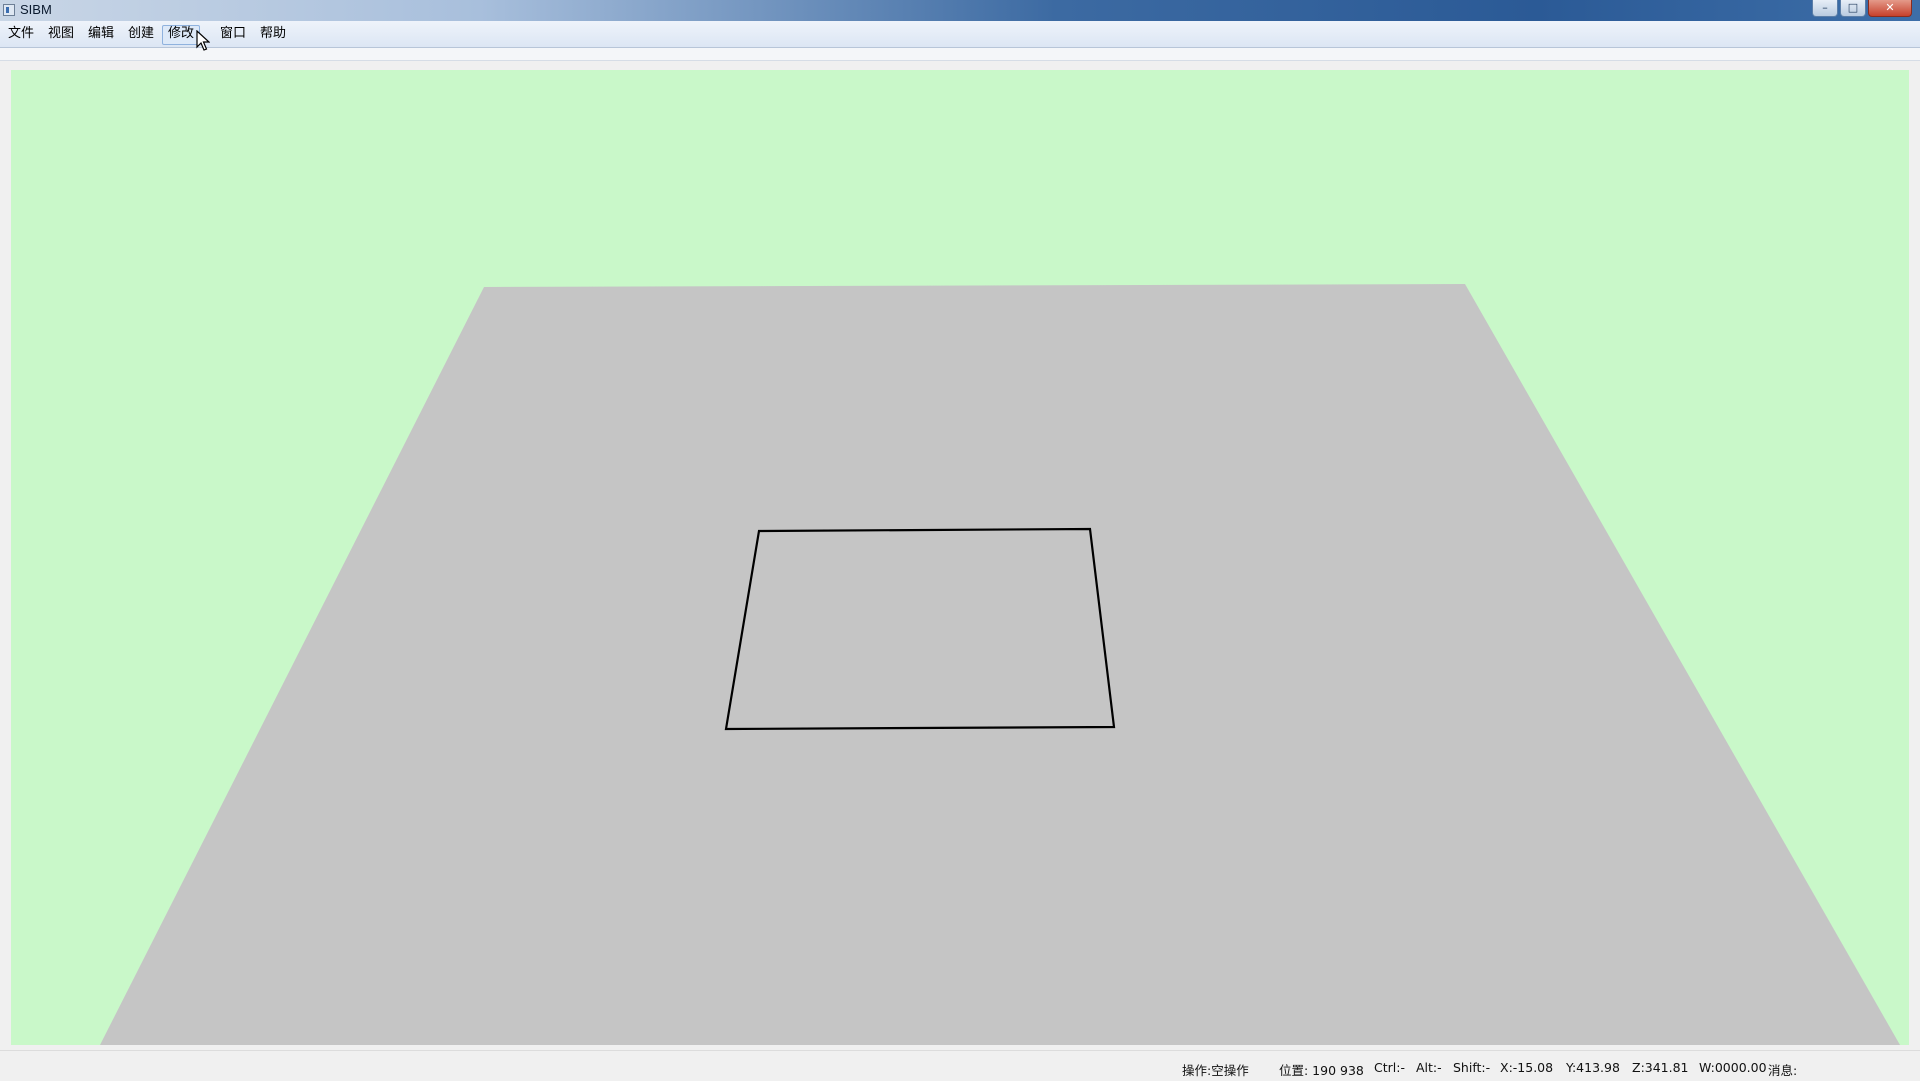 The image size is (1920, 1081). I want to click on status-message: 消息:, so click(1783, 1070).